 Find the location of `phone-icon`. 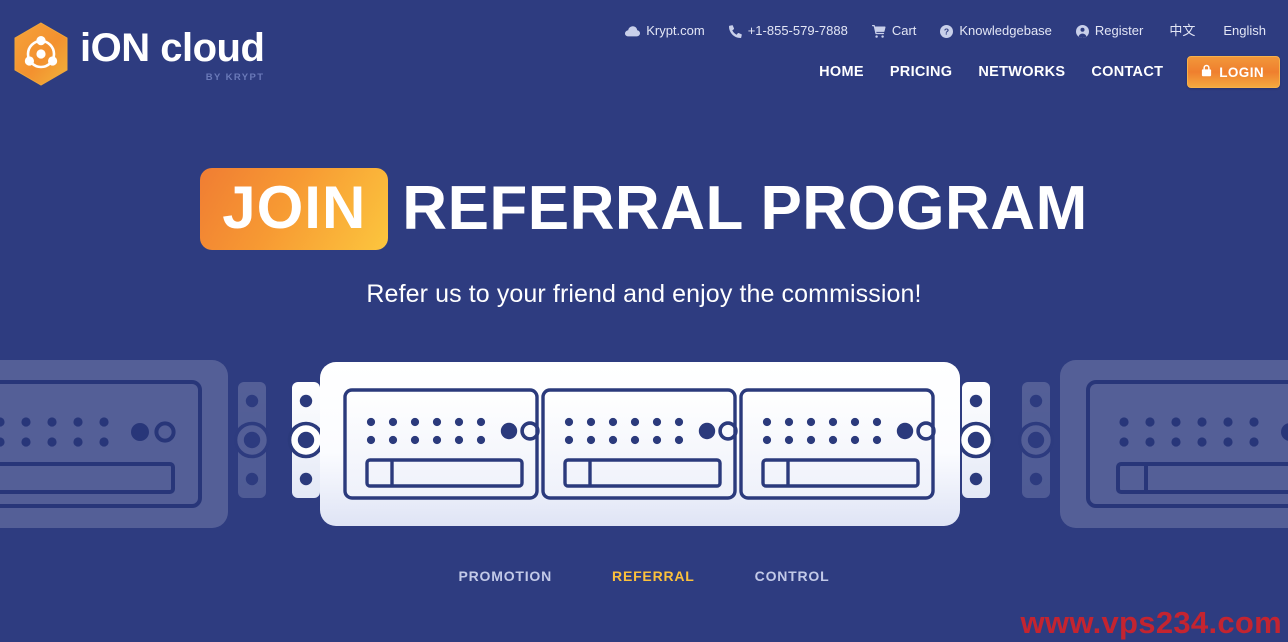

phone-icon is located at coordinates (735, 31).